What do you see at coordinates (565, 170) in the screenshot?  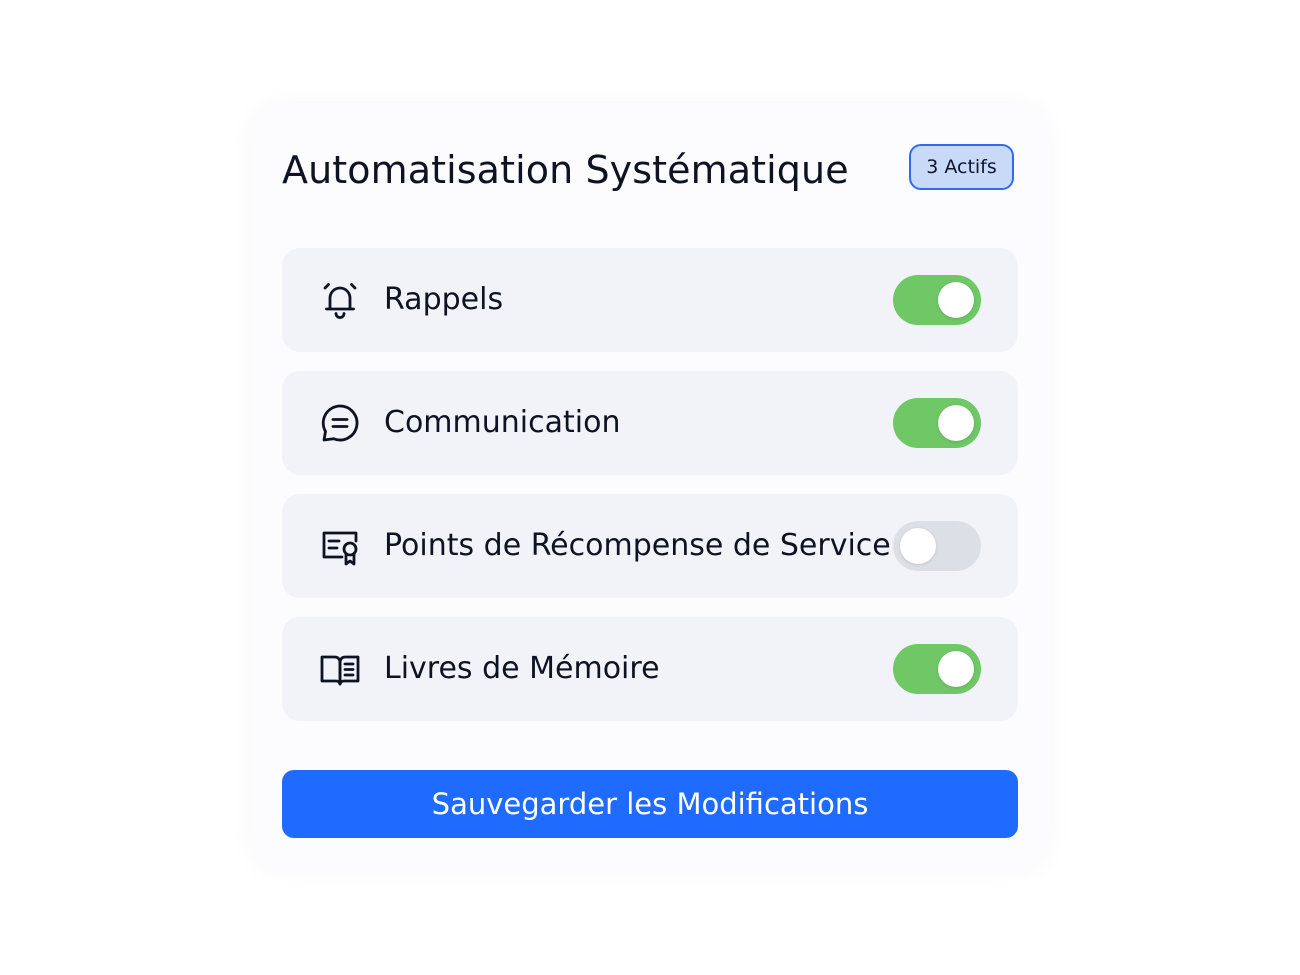 I see `panel-title: Automatisation Systématique` at bounding box center [565, 170].